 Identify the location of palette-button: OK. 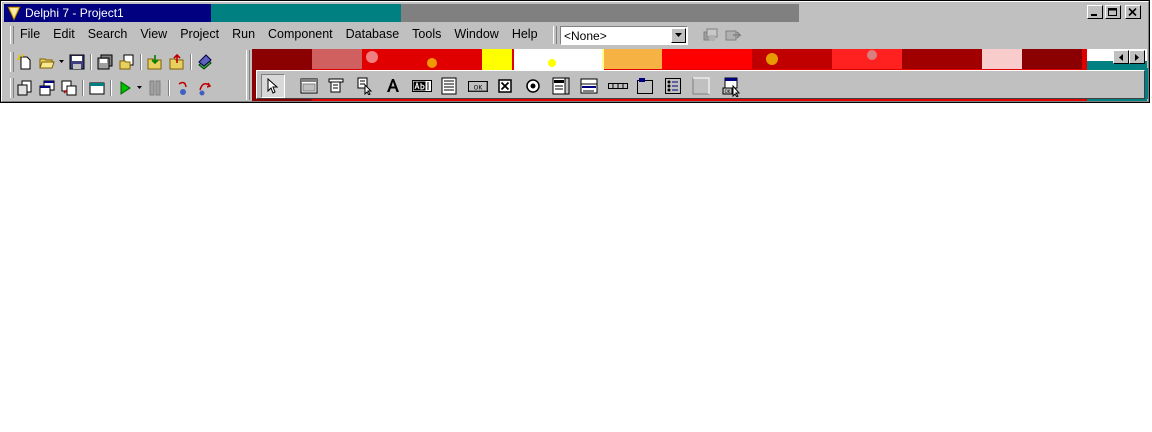
(477, 86).